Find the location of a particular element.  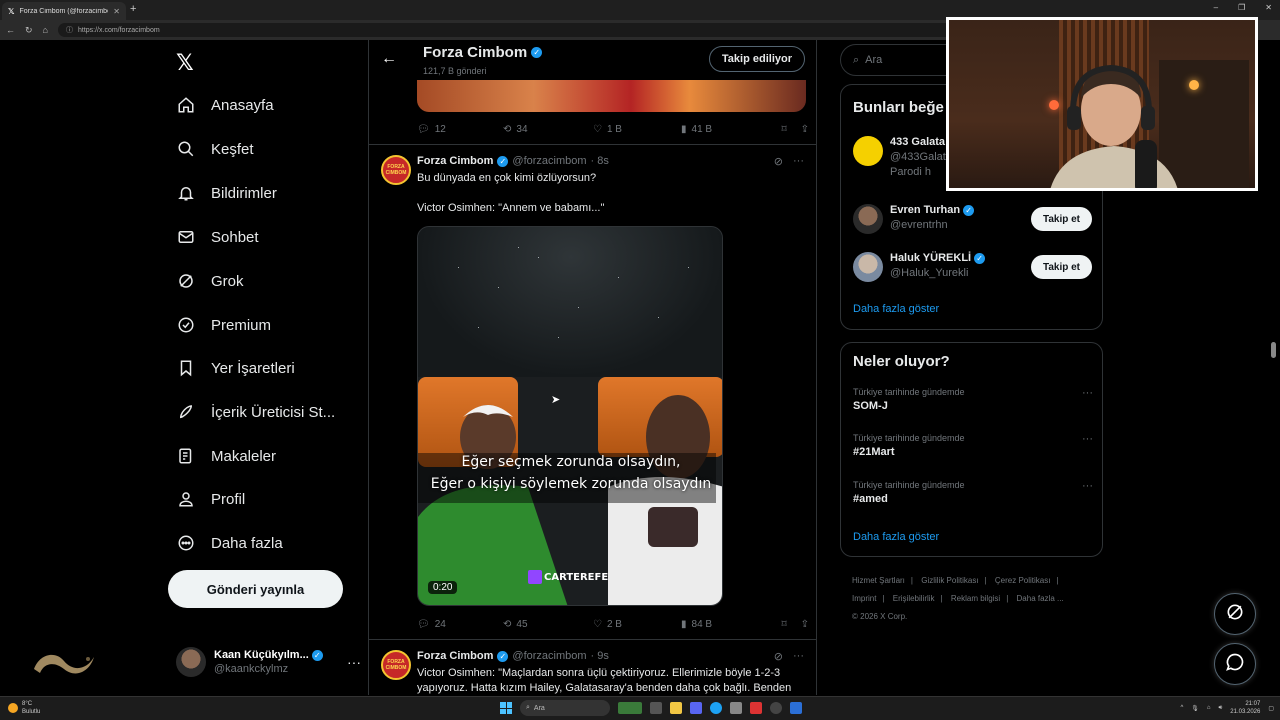

account-switcher: Kaan Küçükyılm... ✓ @kaankckylmz ··· is located at coordinates (268, 662).